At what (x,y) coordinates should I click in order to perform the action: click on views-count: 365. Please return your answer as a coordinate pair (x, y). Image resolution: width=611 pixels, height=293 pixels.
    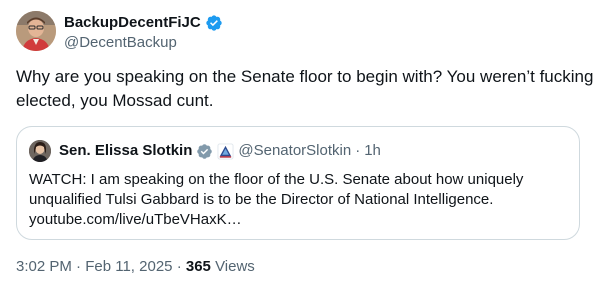
    Looking at the image, I should click on (198, 266).